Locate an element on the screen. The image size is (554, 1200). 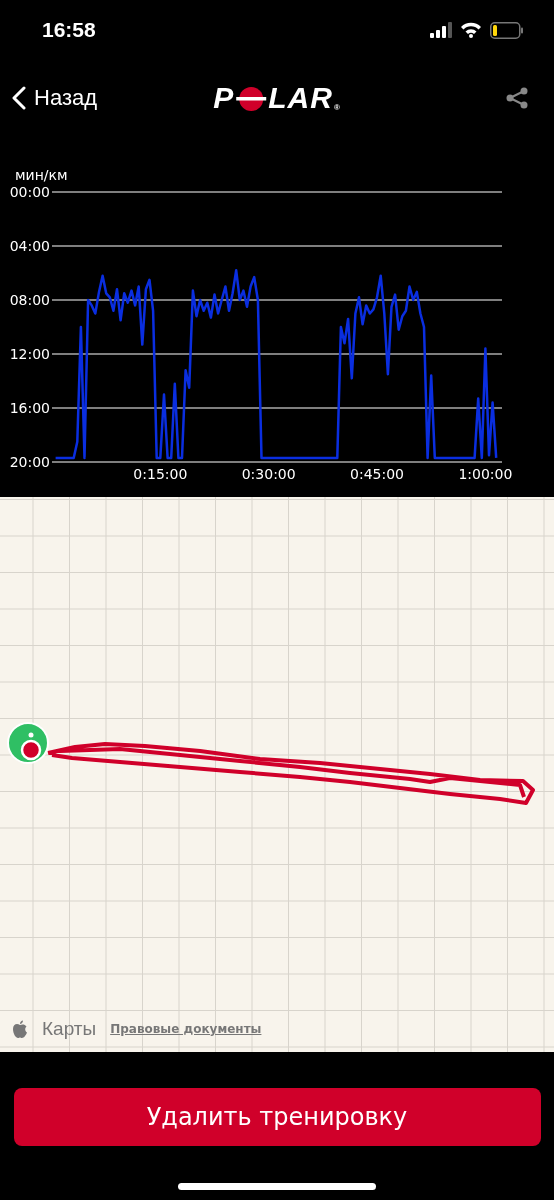
x-tick-label: 1:00:00 is located at coordinates (485, 474).